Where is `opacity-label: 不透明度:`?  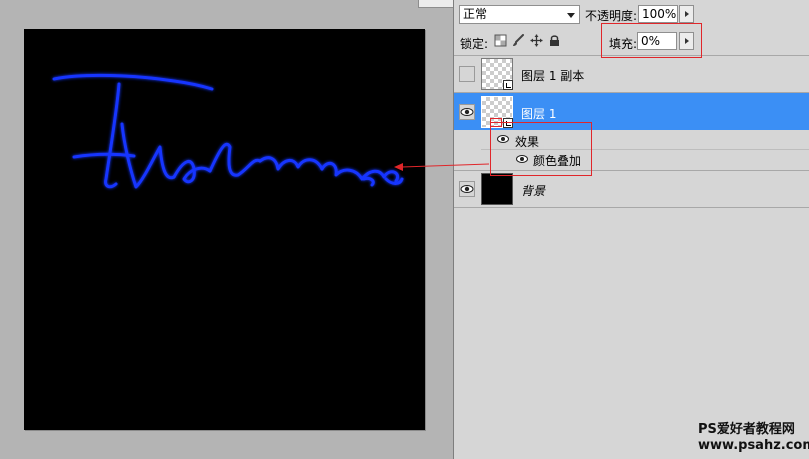 opacity-label: 不透明度: is located at coordinates (611, 16).